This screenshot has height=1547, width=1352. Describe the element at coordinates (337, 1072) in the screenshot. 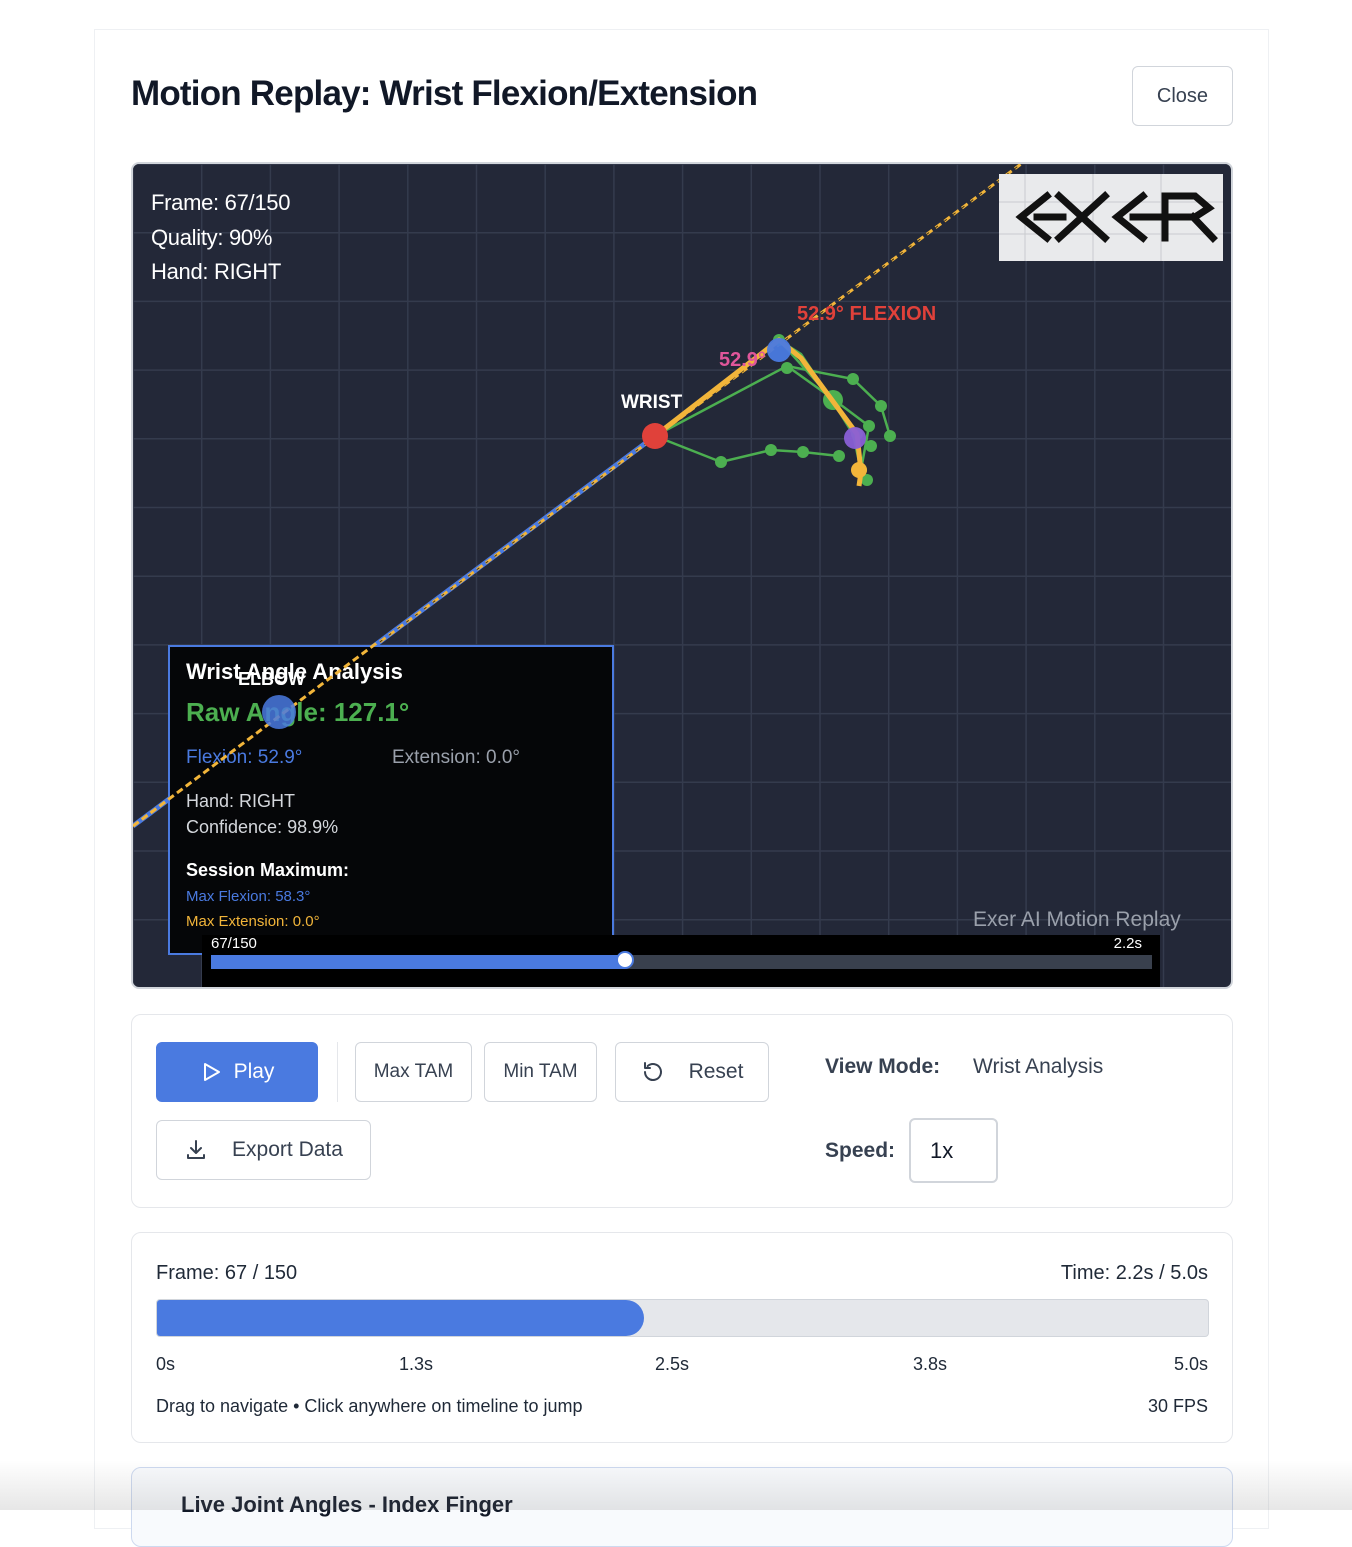

I see `divider` at that location.